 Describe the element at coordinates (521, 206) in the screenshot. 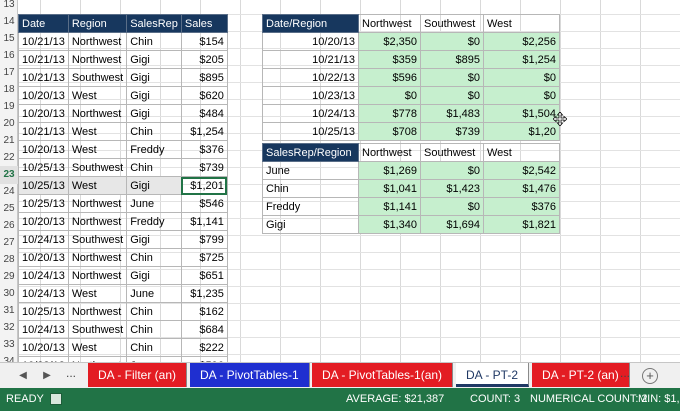

I see `table-cell: $376` at that location.